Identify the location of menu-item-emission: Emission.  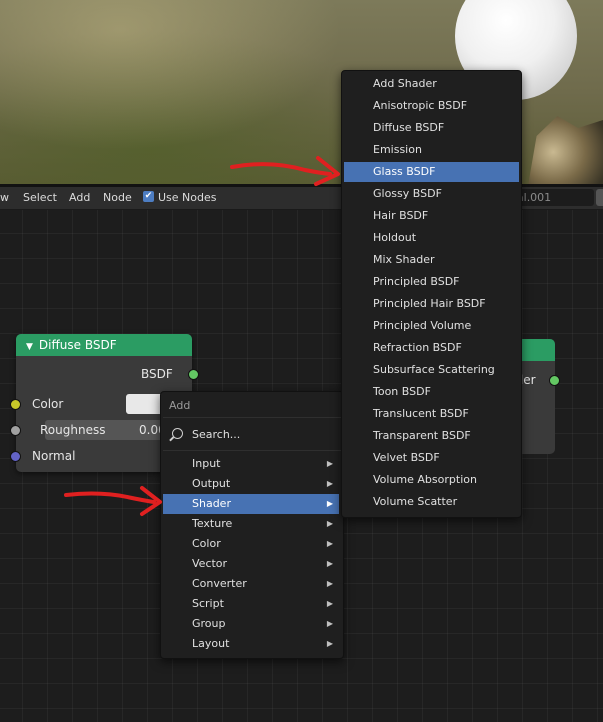
(431, 150).